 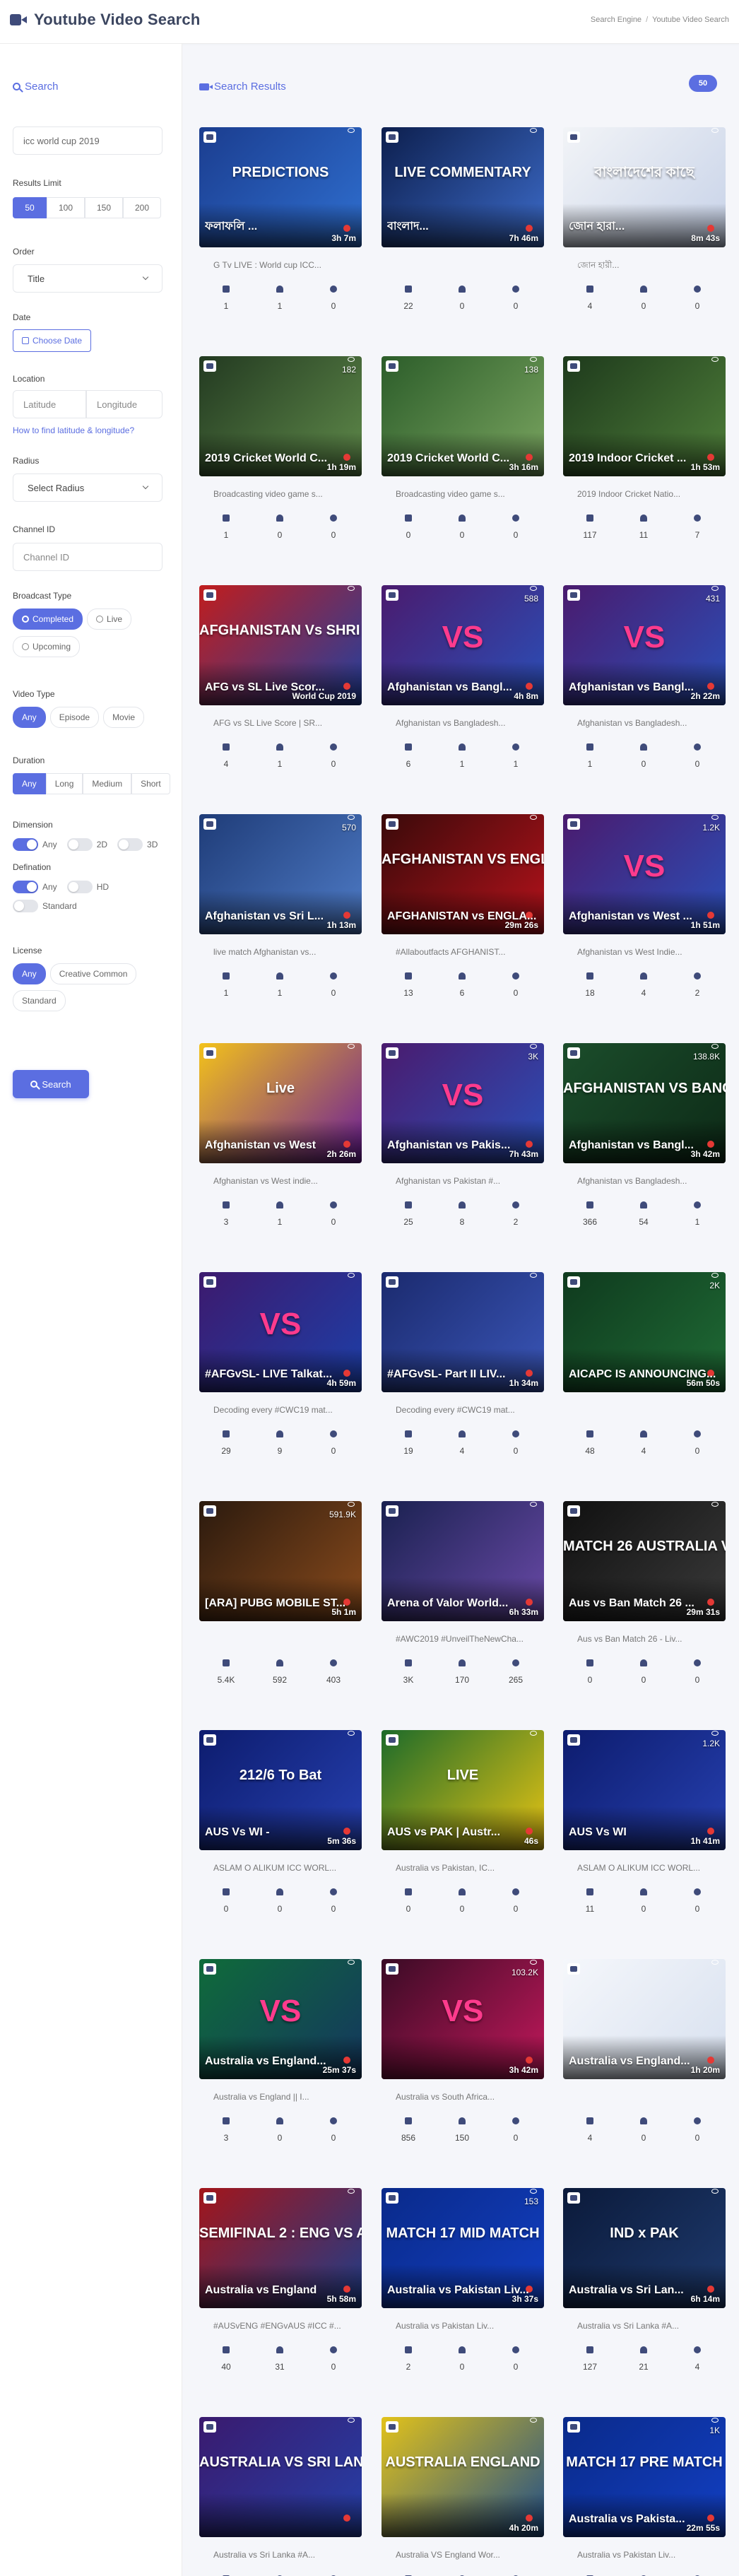 I want to click on video-thumbnail: AUSTRALIA VS SRI LANKA, so click(x=281, y=2477).